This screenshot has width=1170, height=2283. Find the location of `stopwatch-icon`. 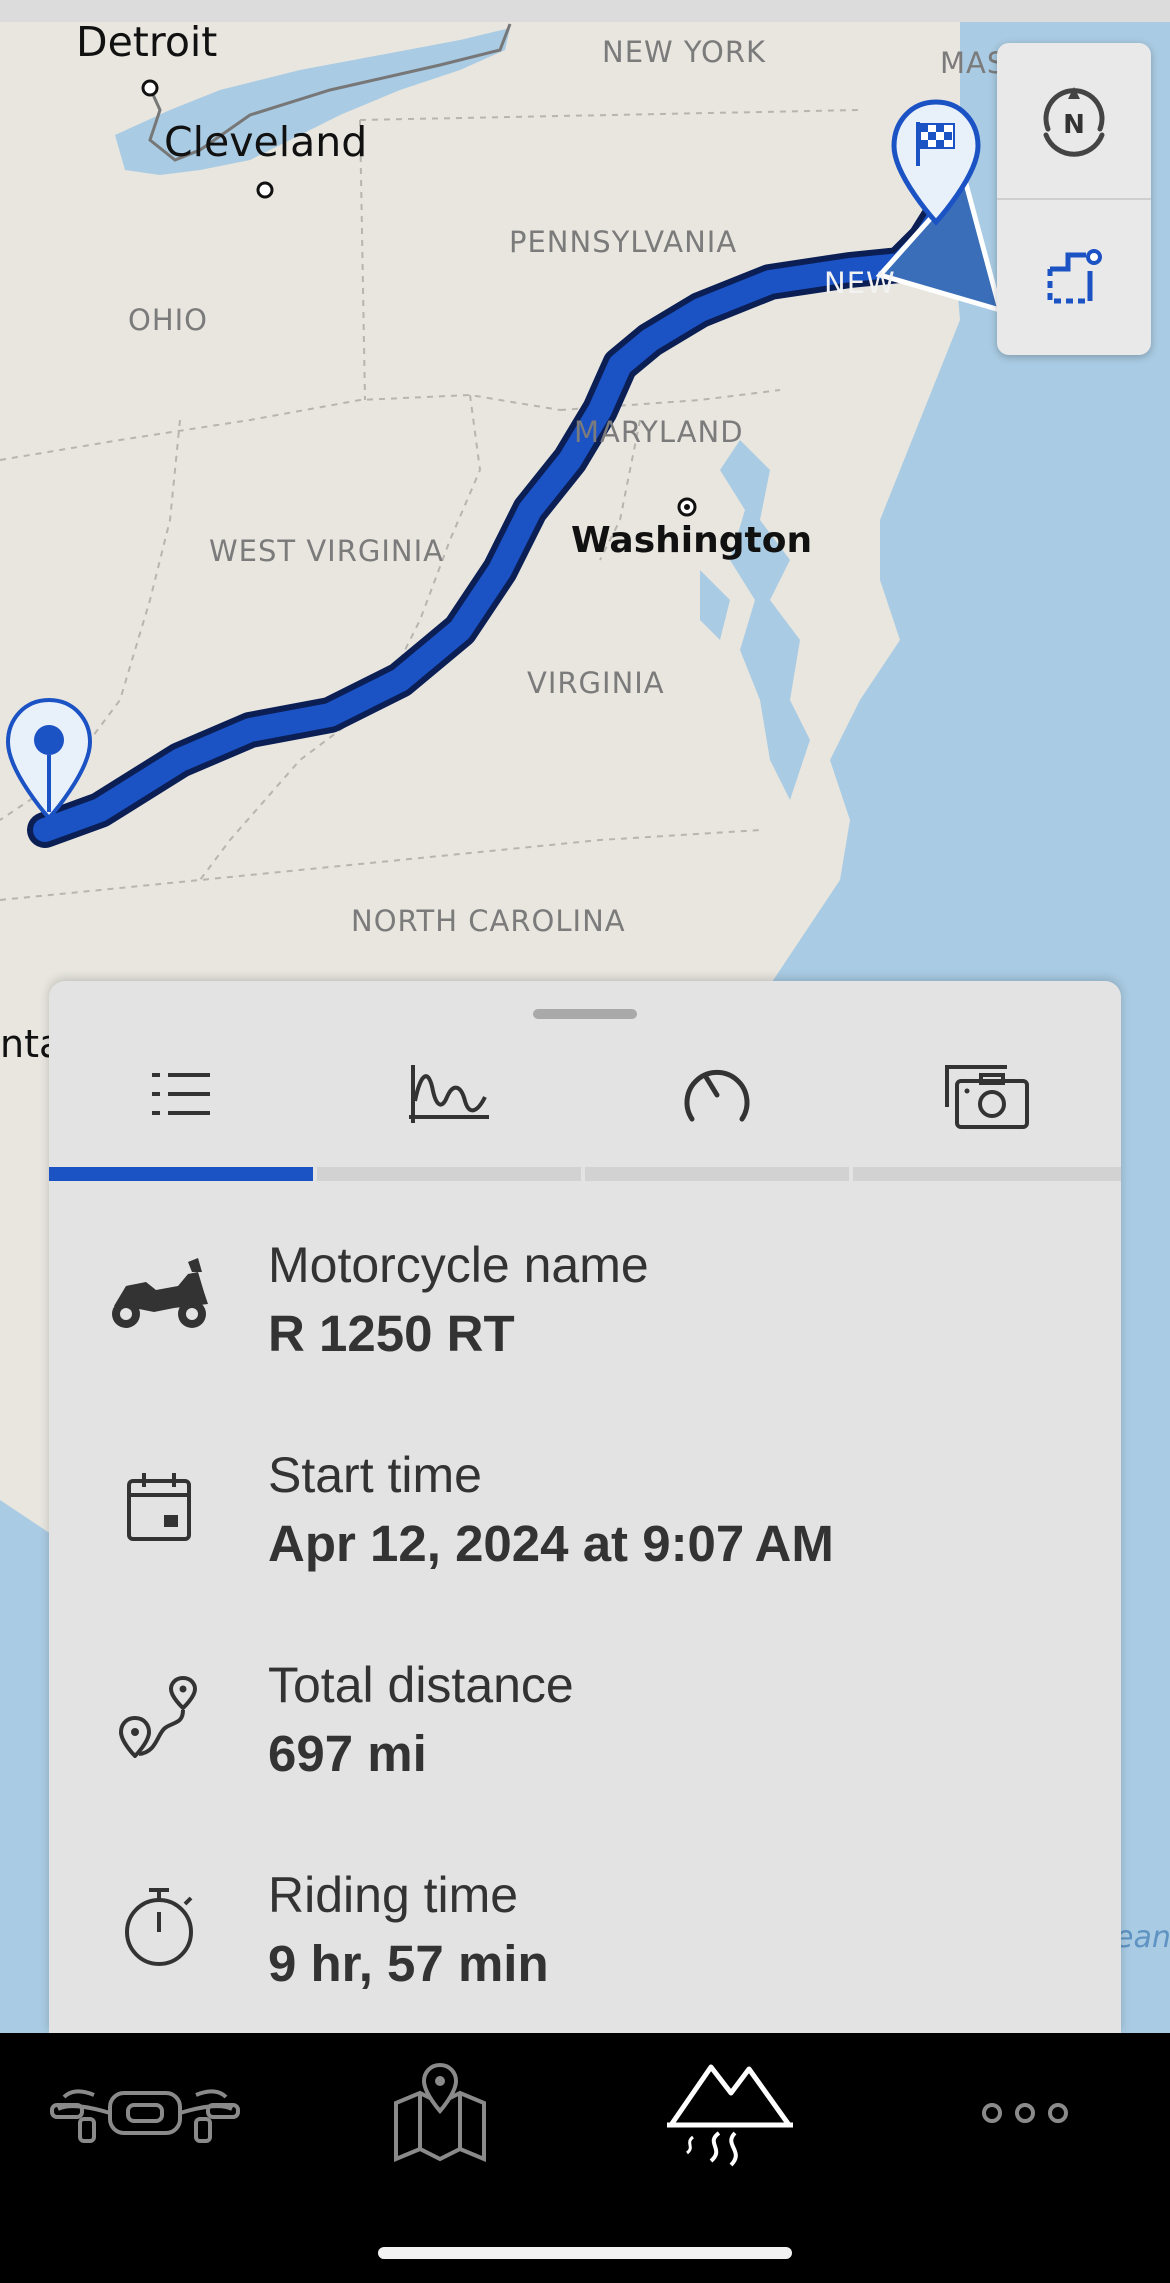

stopwatch-icon is located at coordinates (159, 1926).